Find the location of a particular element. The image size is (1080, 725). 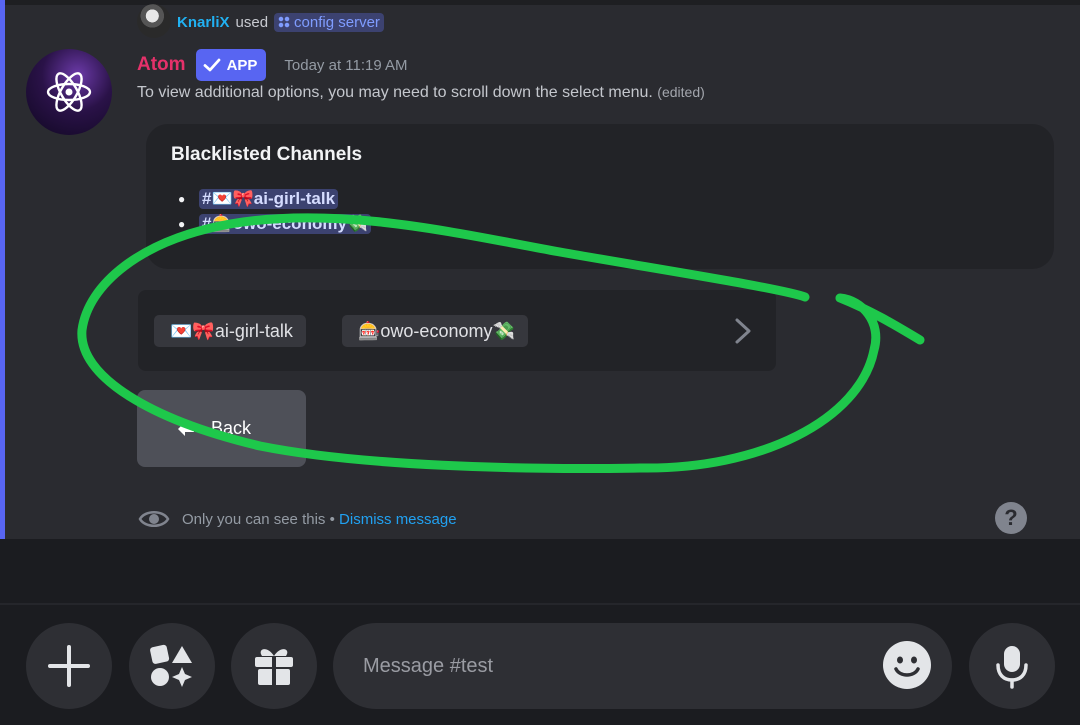

back-button: Back is located at coordinates (221, 428).